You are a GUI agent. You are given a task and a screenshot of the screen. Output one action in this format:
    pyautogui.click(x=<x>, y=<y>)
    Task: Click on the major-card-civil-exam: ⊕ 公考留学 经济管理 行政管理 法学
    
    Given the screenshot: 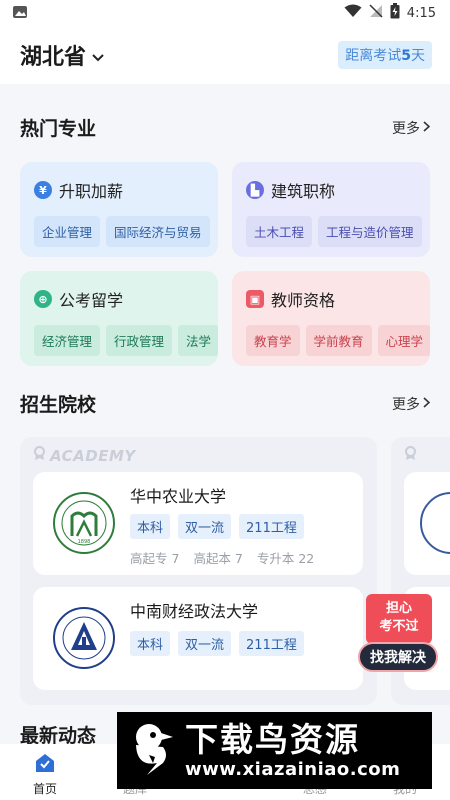 What is the action you would take?
    pyautogui.click(x=119, y=318)
    